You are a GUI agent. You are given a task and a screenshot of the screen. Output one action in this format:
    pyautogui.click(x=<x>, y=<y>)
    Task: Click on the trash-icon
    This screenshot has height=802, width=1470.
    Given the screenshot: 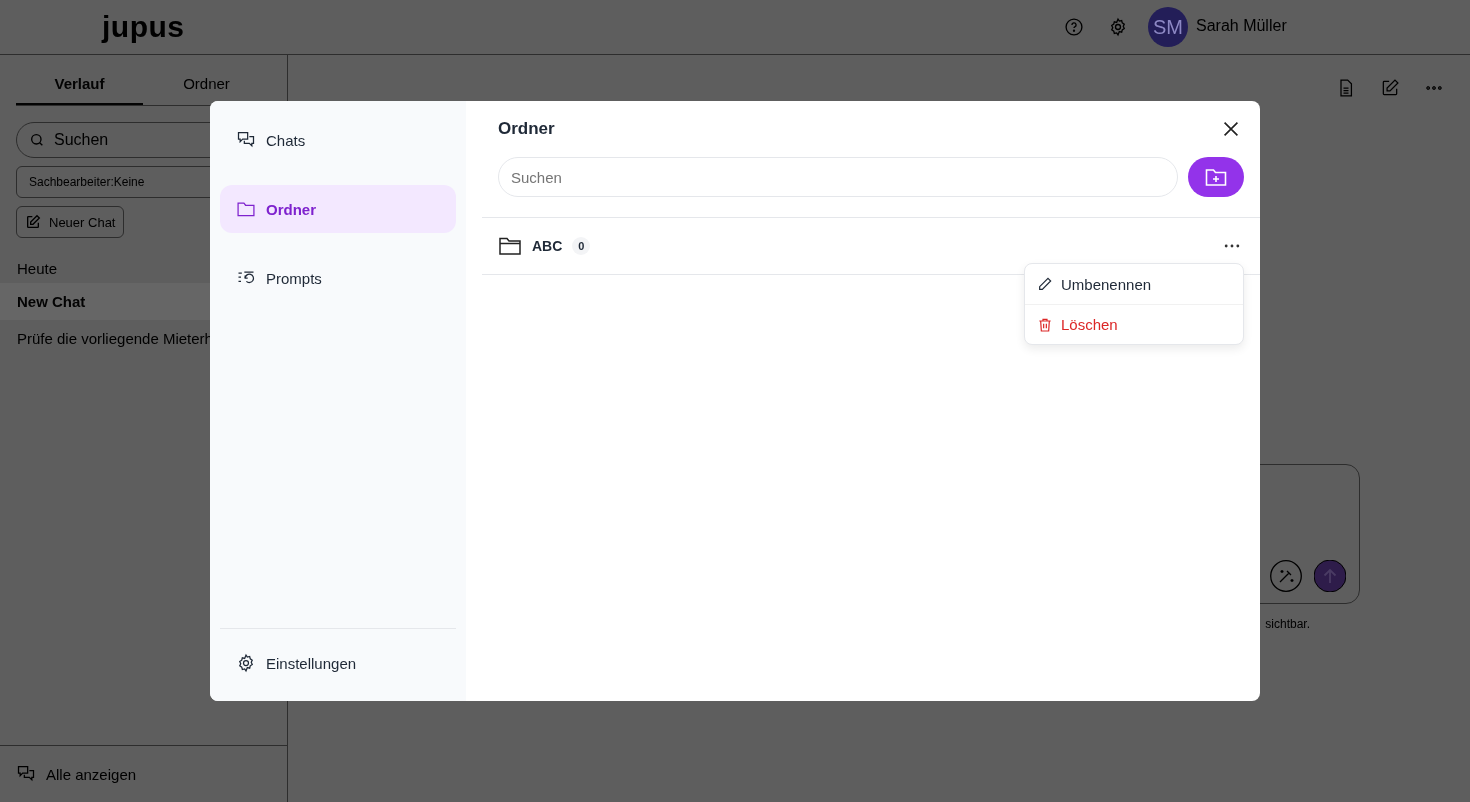 What is the action you would take?
    pyautogui.click(x=1045, y=324)
    